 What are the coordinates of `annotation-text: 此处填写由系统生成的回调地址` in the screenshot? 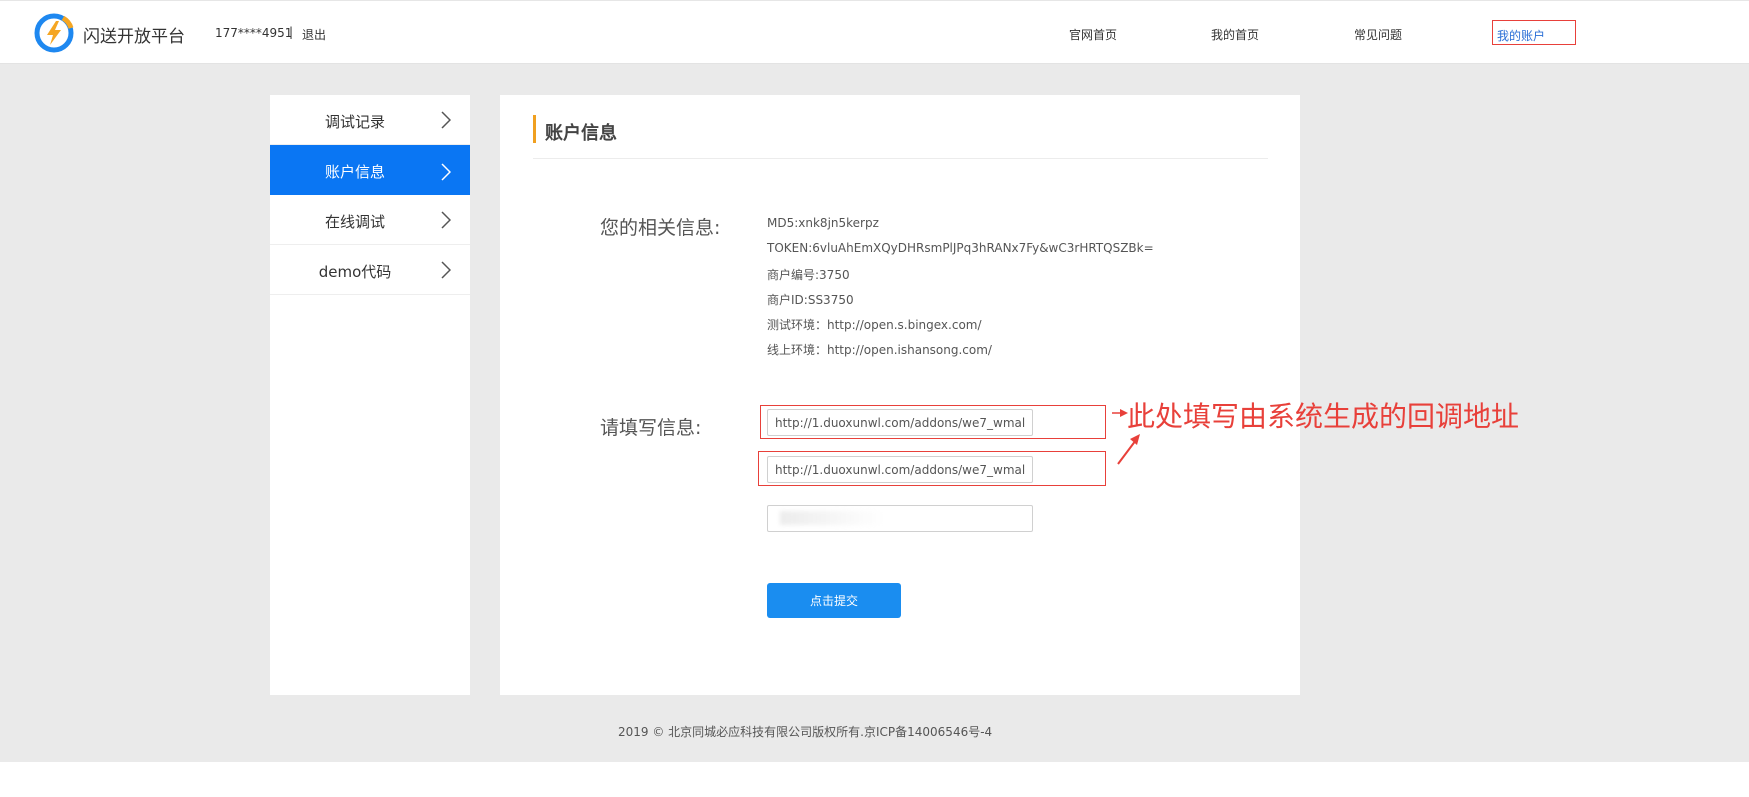 It's located at (1323, 416).